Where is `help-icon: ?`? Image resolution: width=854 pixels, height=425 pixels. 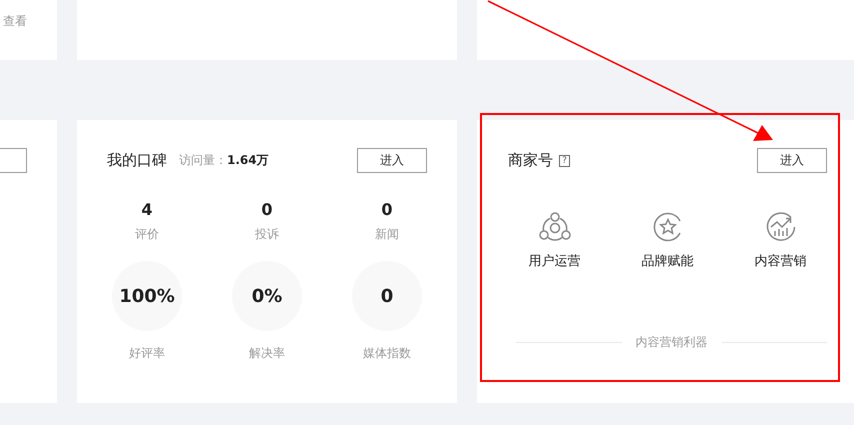 help-icon: ? is located at coordinates (564, 160).